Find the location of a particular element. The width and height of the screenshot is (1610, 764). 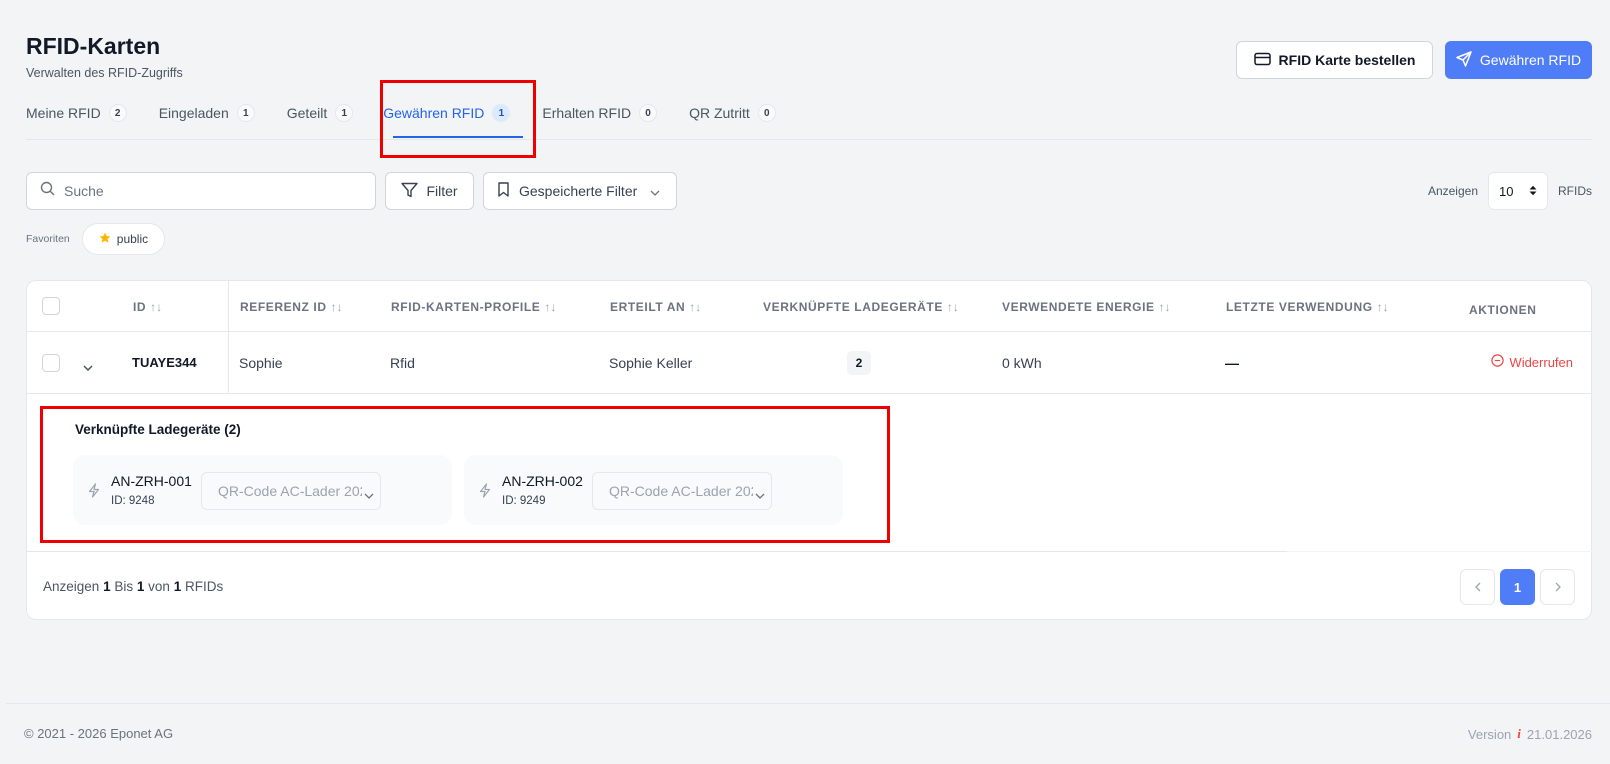

column-header-ladegeraete: VERKNÜPFTE LADEGERÄTE ↑↓ is located at coordinates (861, 307).